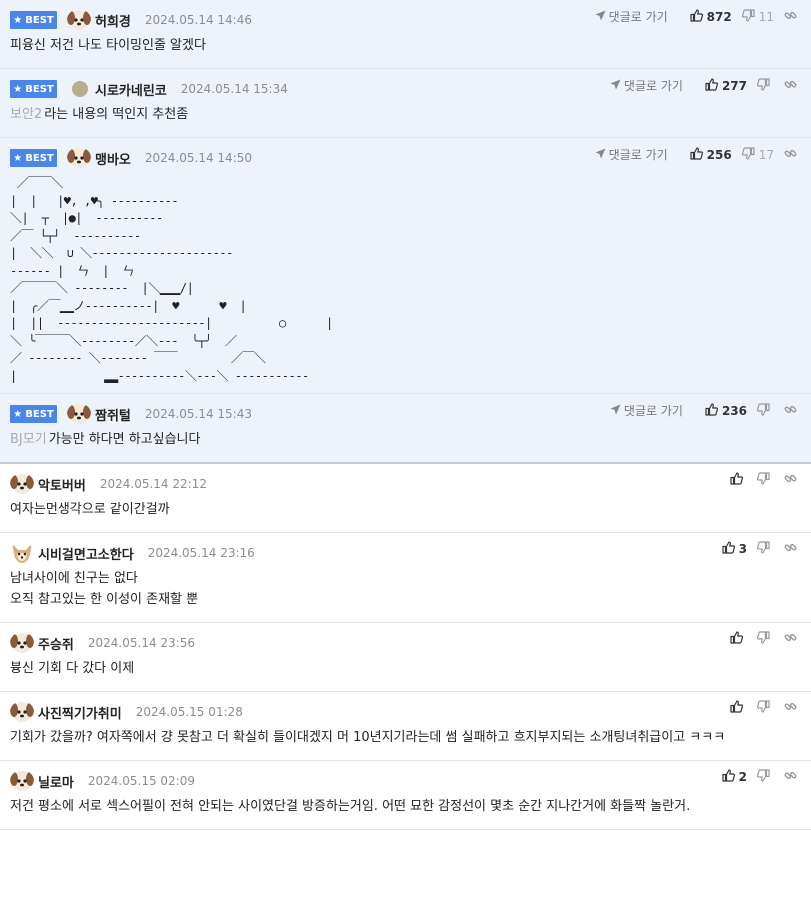 This screenshot has width=811, height=900. I want to click on comment-body: 보안2 라는 내용의 떡인지 추천좀, so click(405, 118).